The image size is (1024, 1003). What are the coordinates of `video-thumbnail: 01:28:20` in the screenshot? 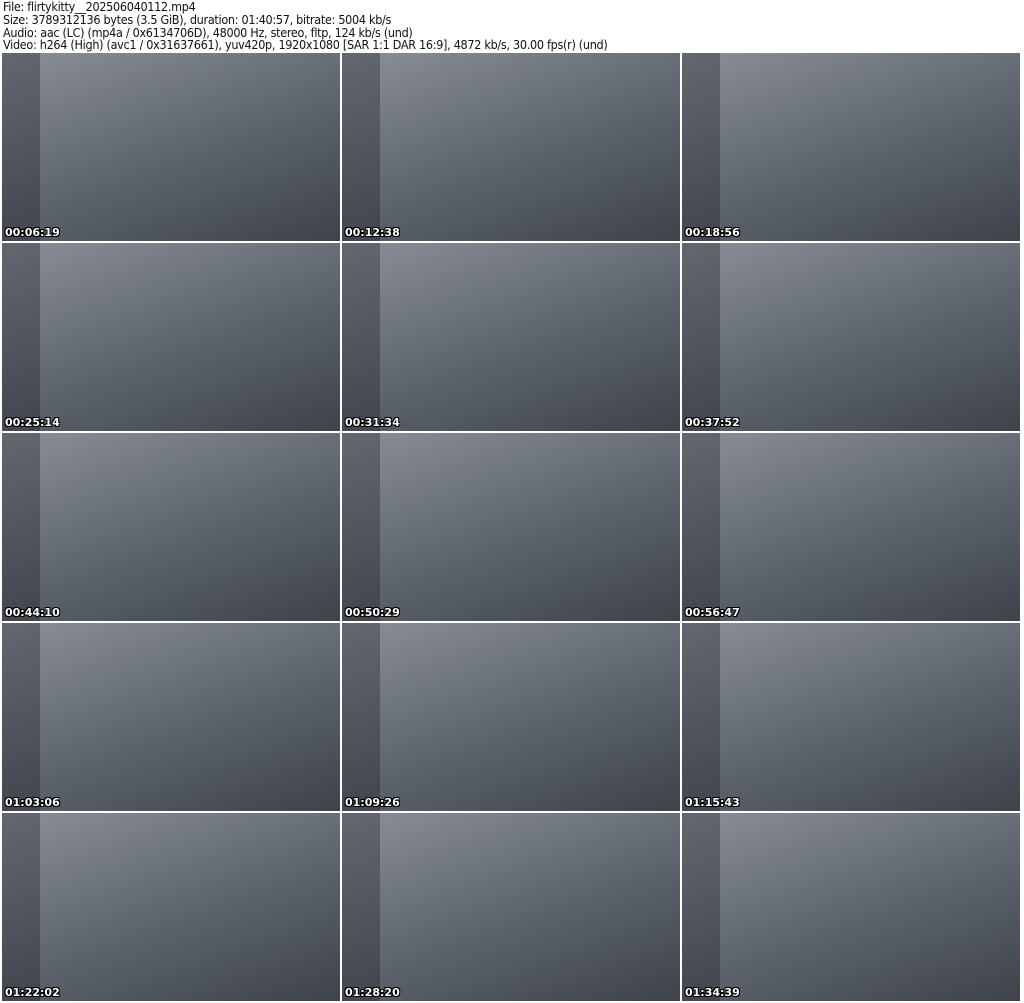 It's located at (511, 907).